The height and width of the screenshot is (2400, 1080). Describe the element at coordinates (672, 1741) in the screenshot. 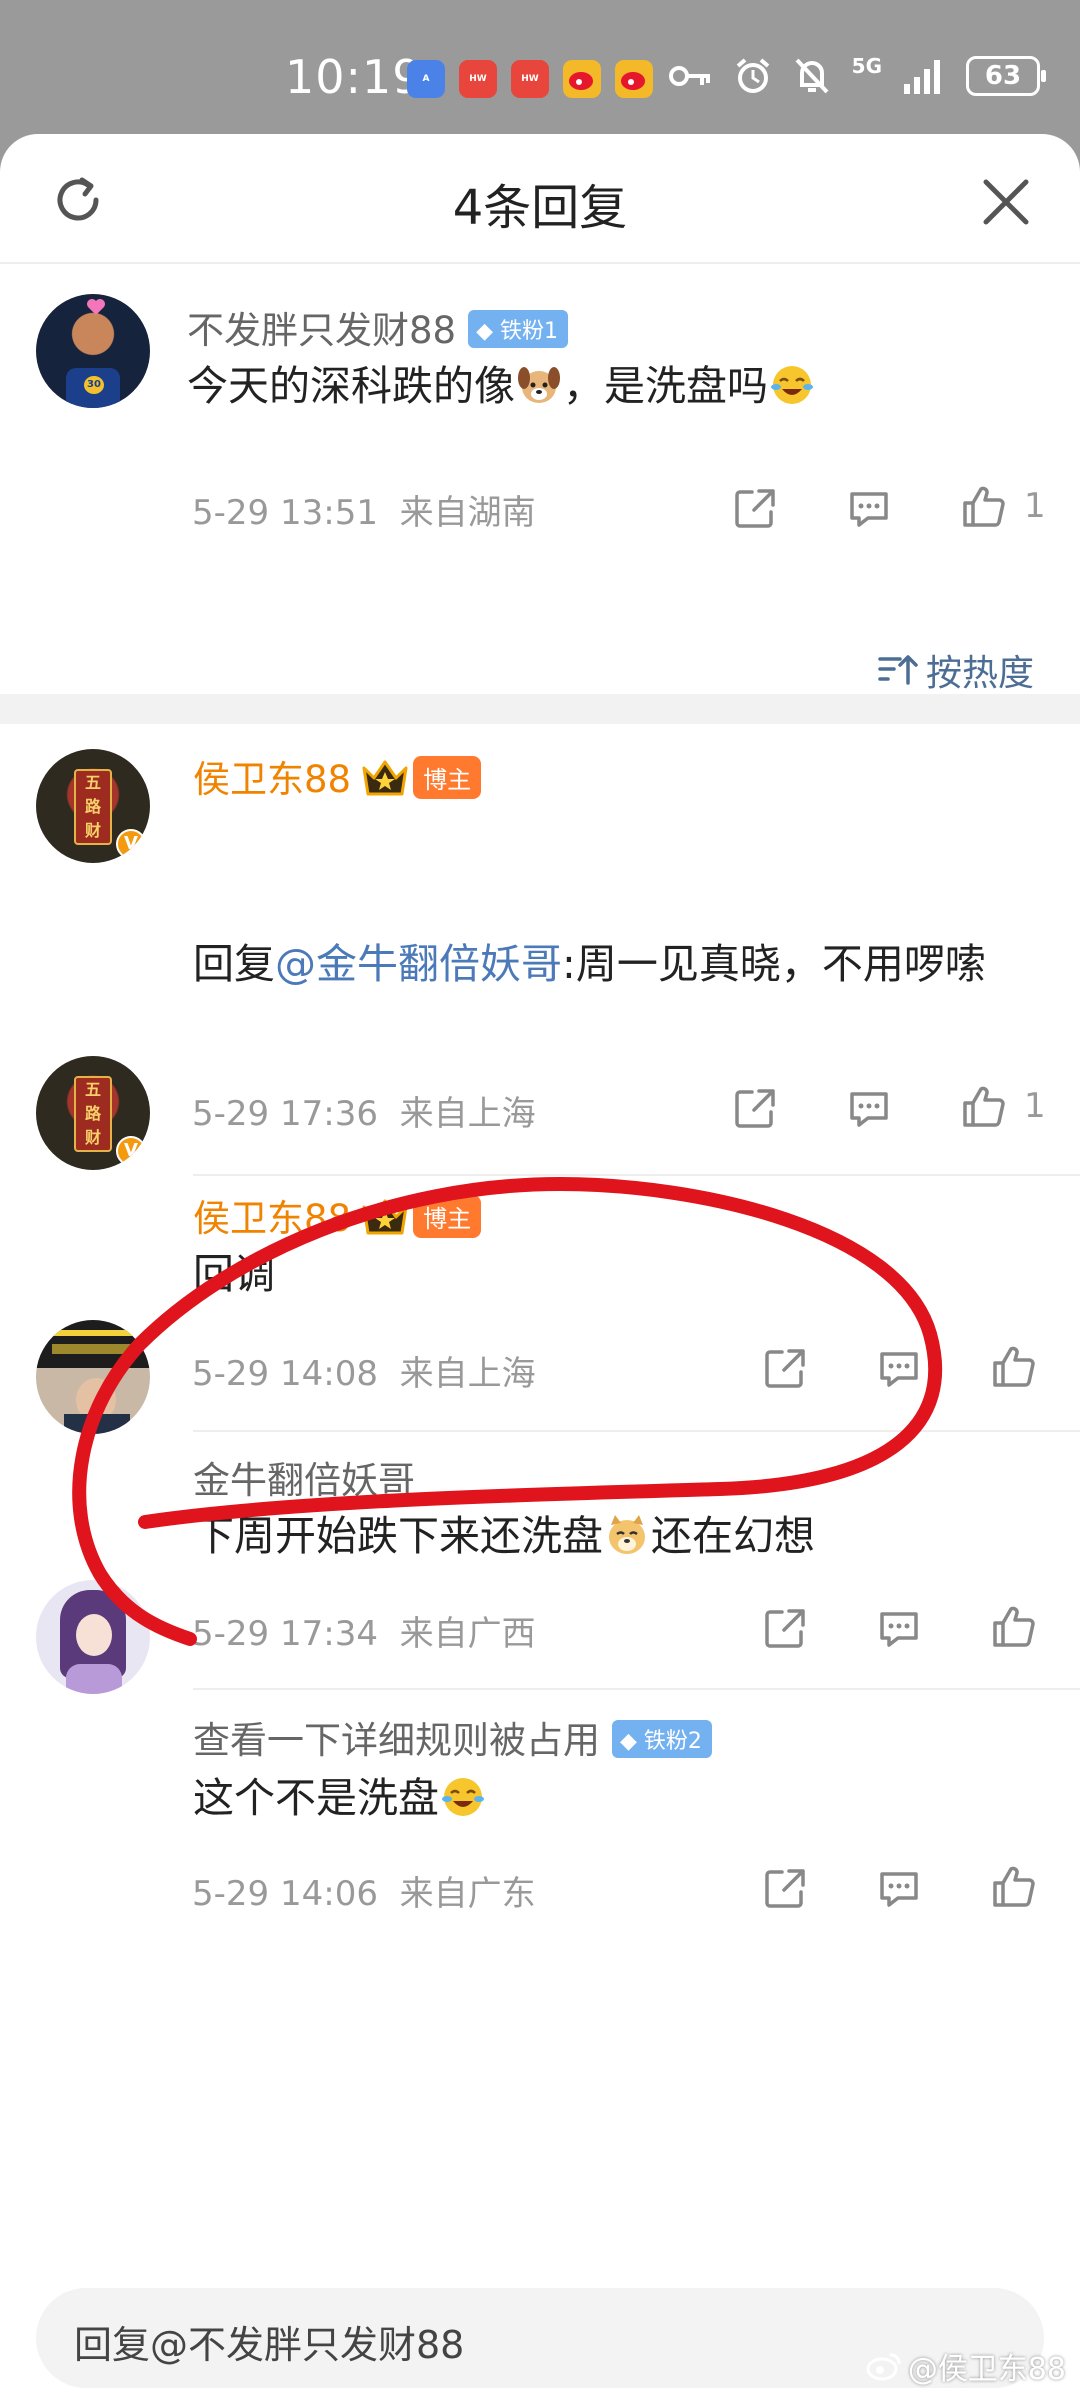

I see `fan-badge-label: 铁粉2` at that location.